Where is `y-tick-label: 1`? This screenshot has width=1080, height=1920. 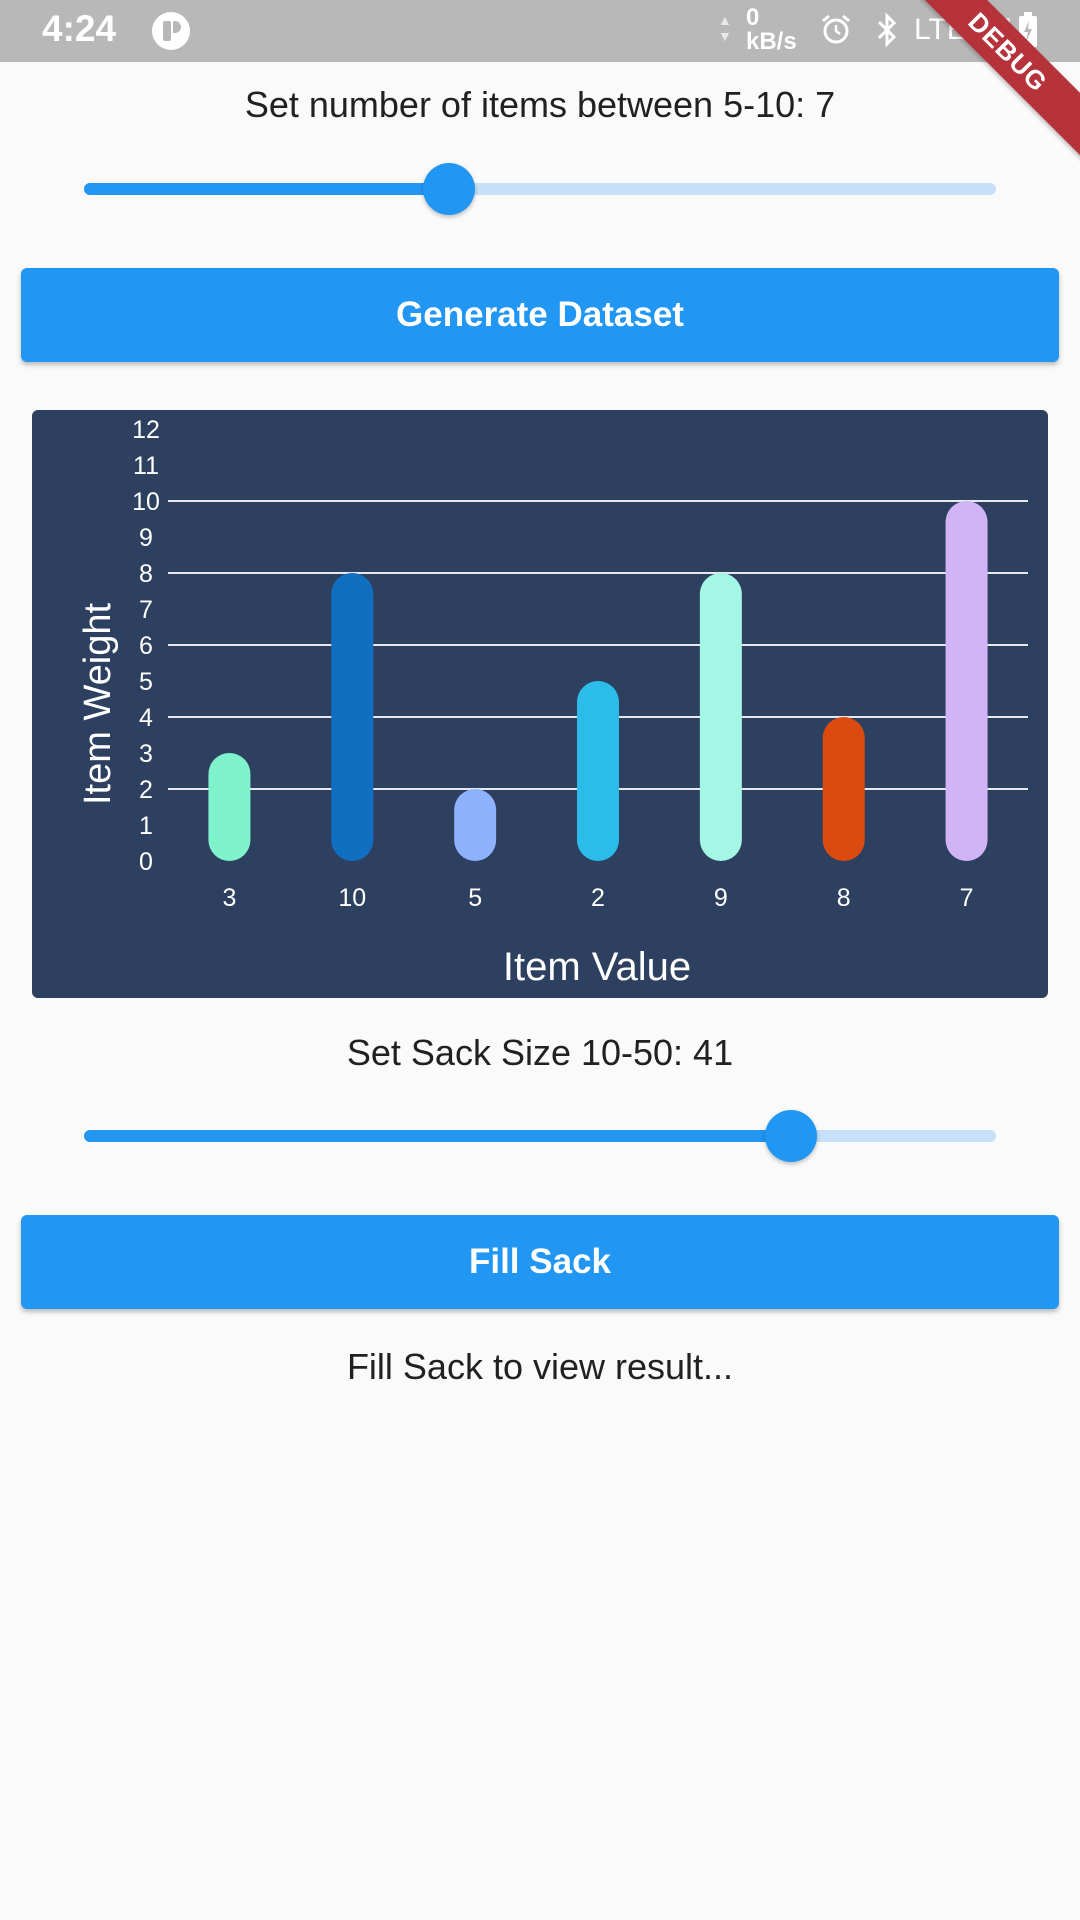
y-tick-label: 1 is located at coordinates (146, 826).